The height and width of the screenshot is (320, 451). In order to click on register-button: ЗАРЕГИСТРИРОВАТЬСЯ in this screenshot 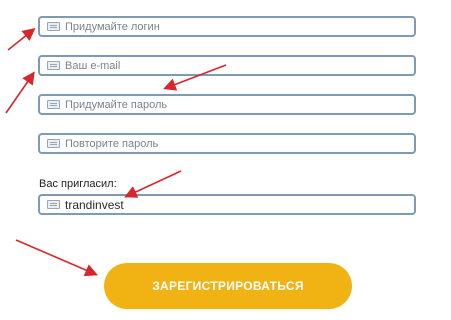, I will do `click(228, 286)`.